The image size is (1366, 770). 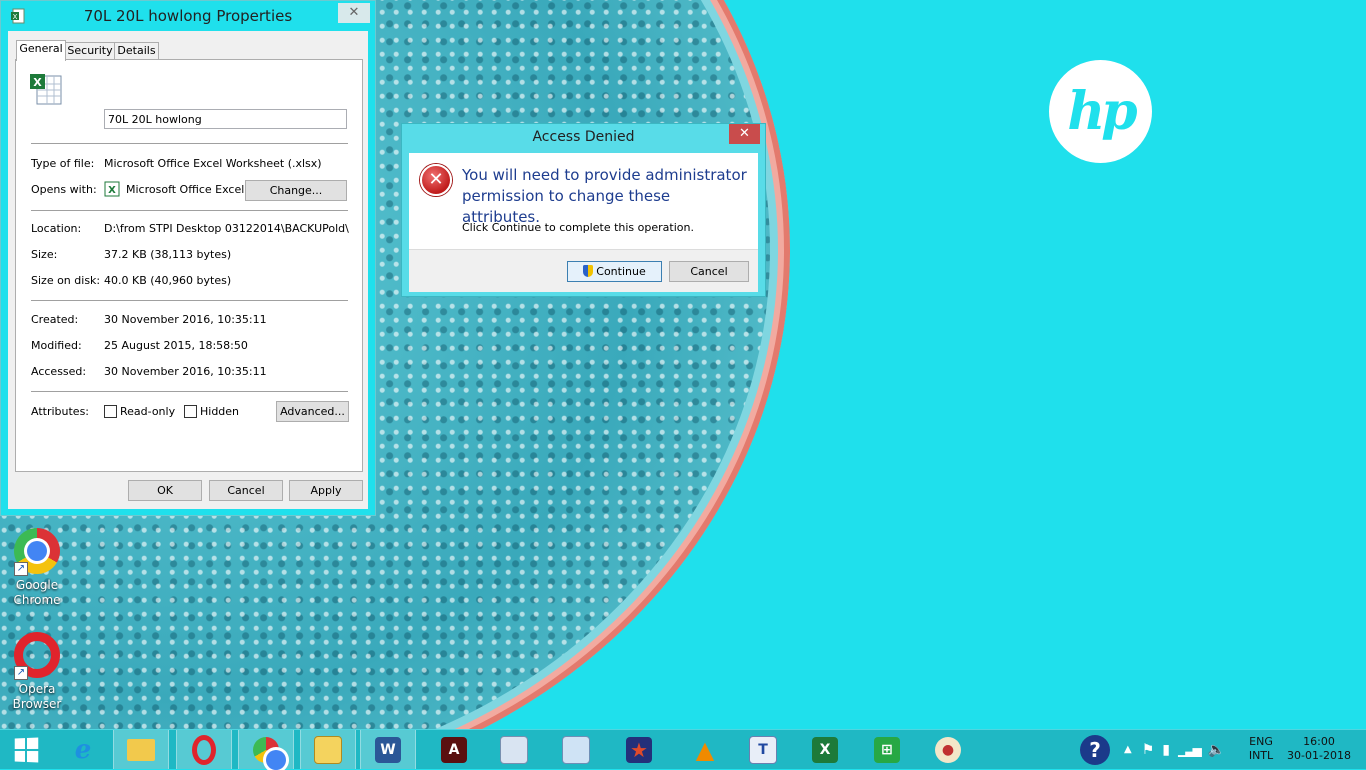 What do you see at coordinates (621, 271) in the screenshot?
I see `continue-button-label: Continue` at bounding box center [621, 271].